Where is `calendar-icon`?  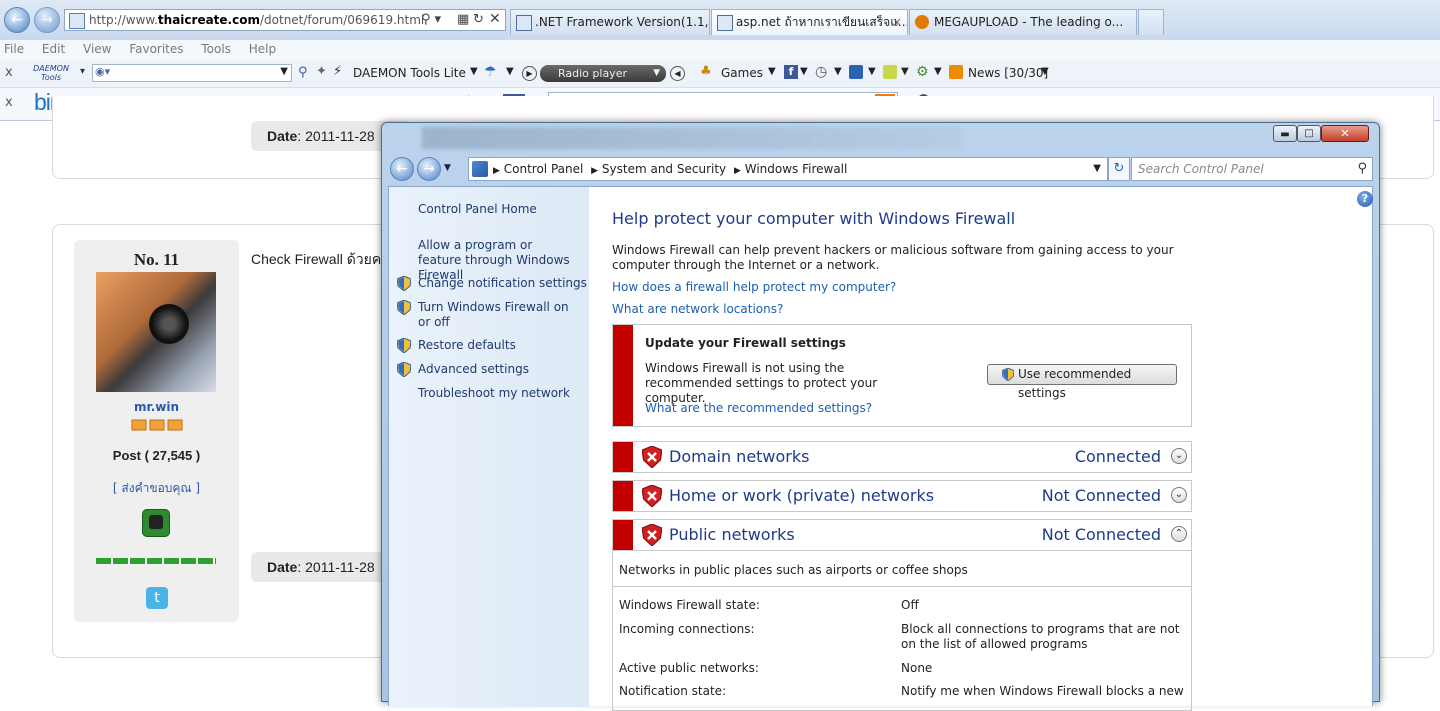 calendar-icon is located at coordinates (856, 72).